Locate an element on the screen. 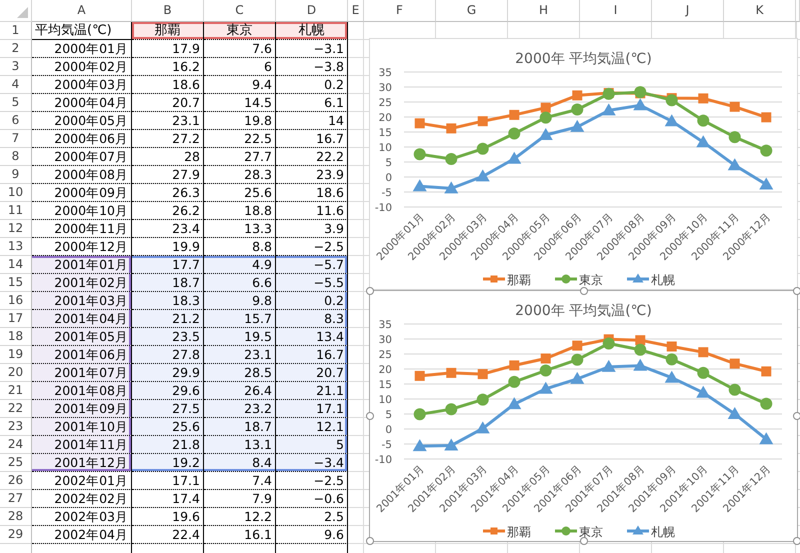 The width and height of the screenshot is (800, 553). row-header: 27 is located at coordinates (16, 499).